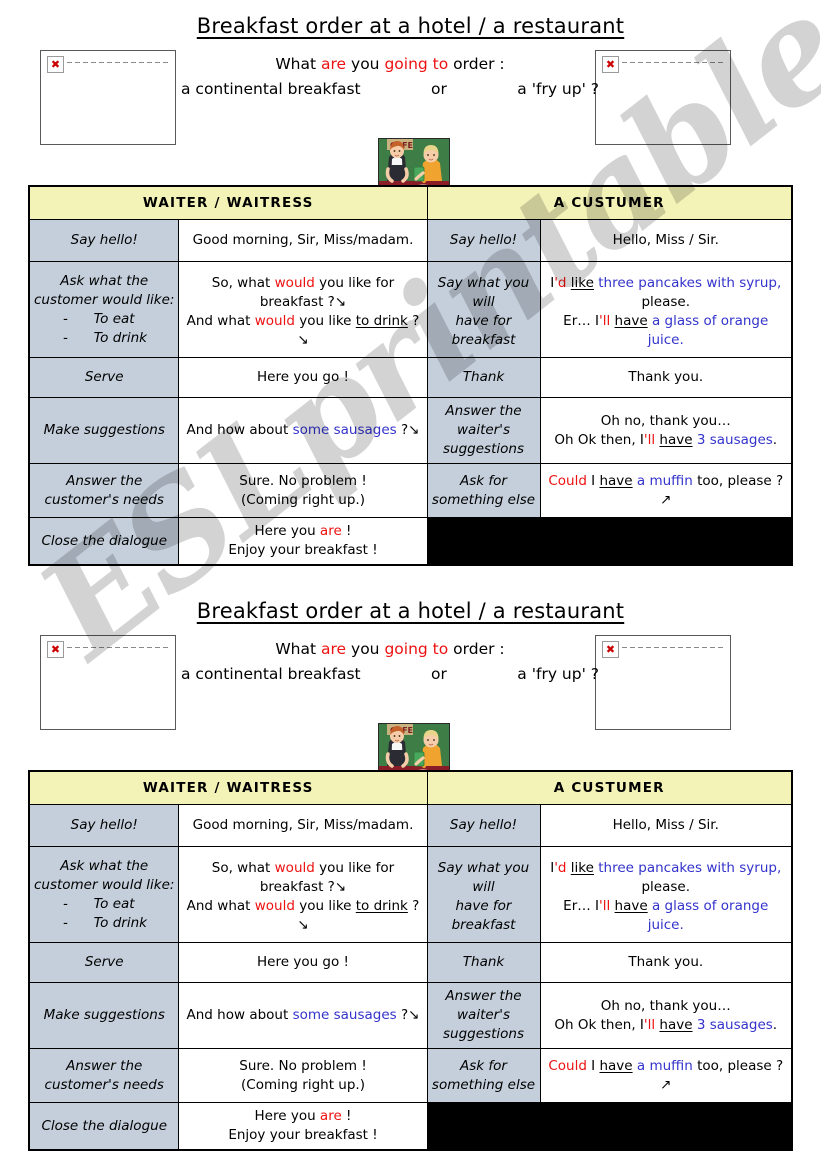  What do you see at coordinates (663, 97) in the screenshot?
I see `image-placeholder-right: ✖` at bounding box center [663, 97].